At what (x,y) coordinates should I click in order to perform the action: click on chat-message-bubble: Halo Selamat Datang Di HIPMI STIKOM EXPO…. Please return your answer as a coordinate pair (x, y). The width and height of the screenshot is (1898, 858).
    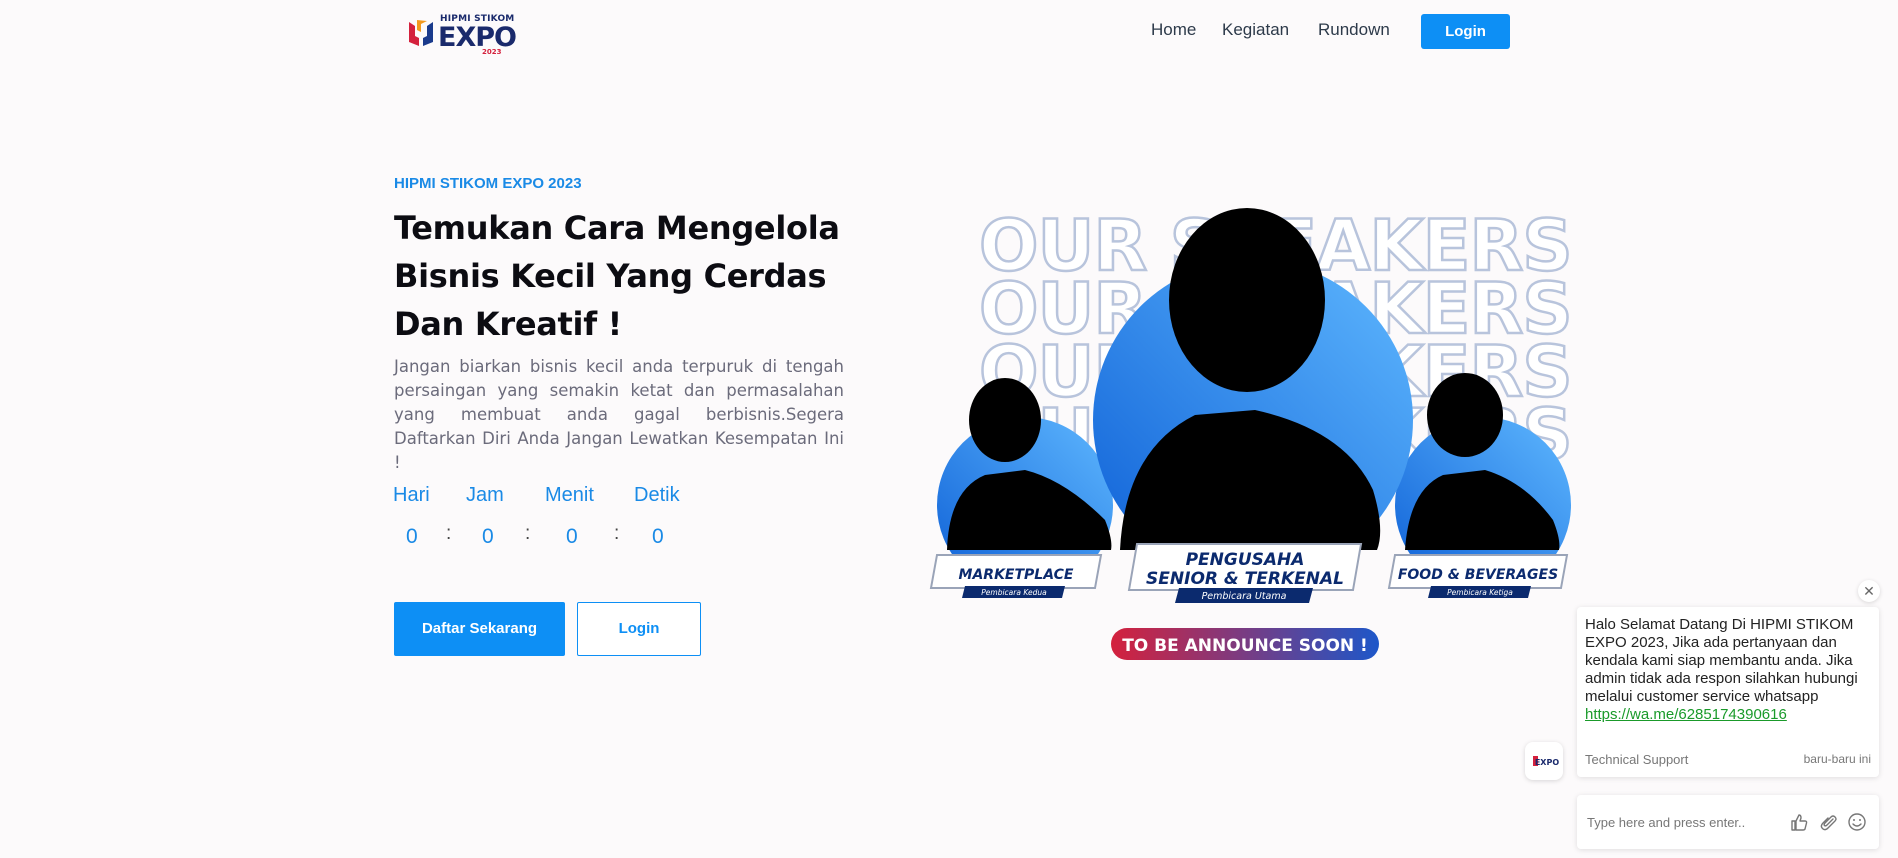
    Looking at the image, I should click on (1728, 692).